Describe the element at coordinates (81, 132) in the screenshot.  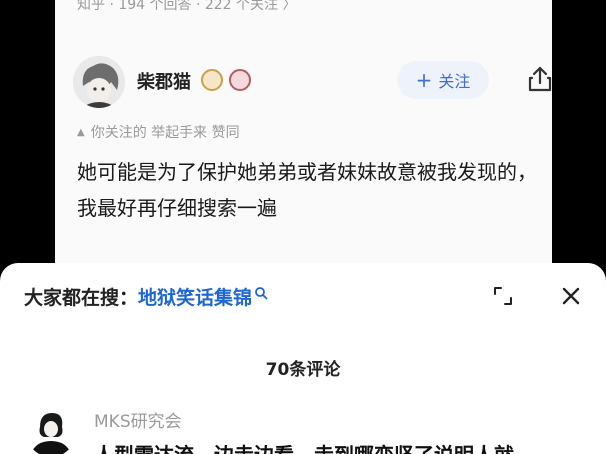
I see `upvote-marker-icon: ▲` at that location.